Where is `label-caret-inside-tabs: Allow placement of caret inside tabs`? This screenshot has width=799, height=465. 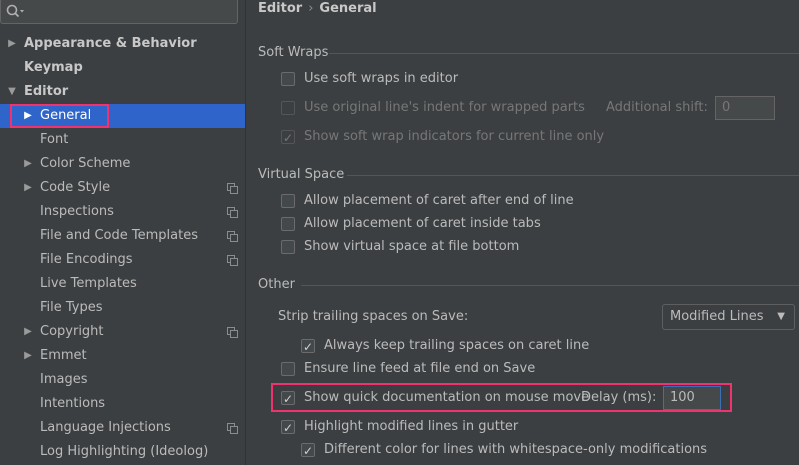
label-caret-inside-tabs: Allow placement of caret inside tabs is located at coordinates (422, 223).